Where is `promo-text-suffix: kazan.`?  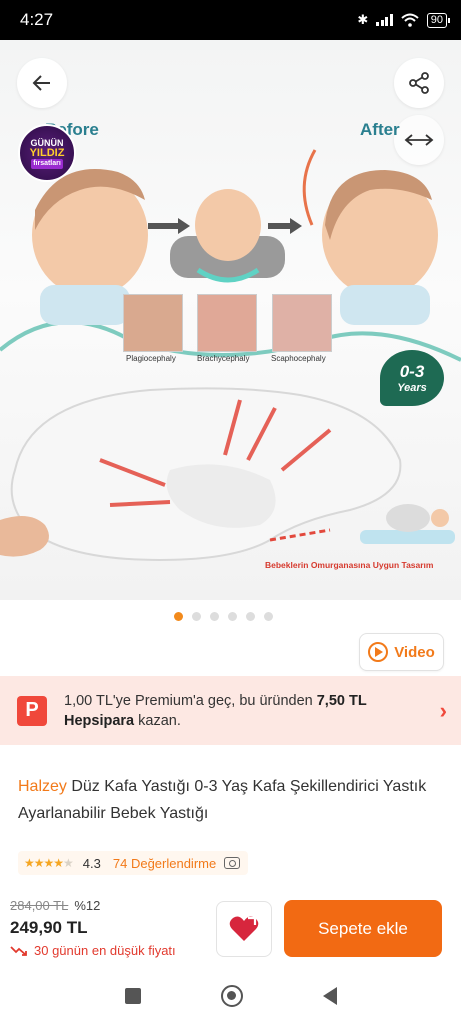
promo-text-suffix: kazan. is located at coordinates (157, 720).